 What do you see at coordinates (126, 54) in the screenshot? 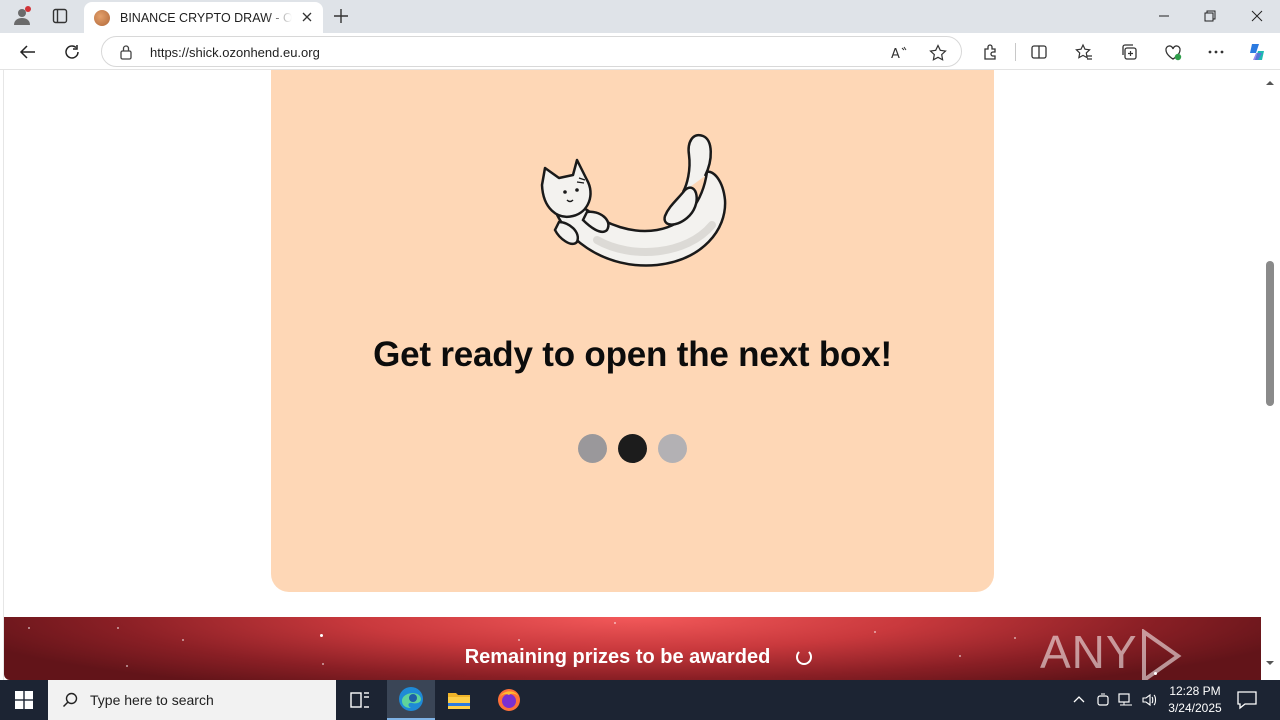
I see `lock-icon` at bounding box center [126, 54].